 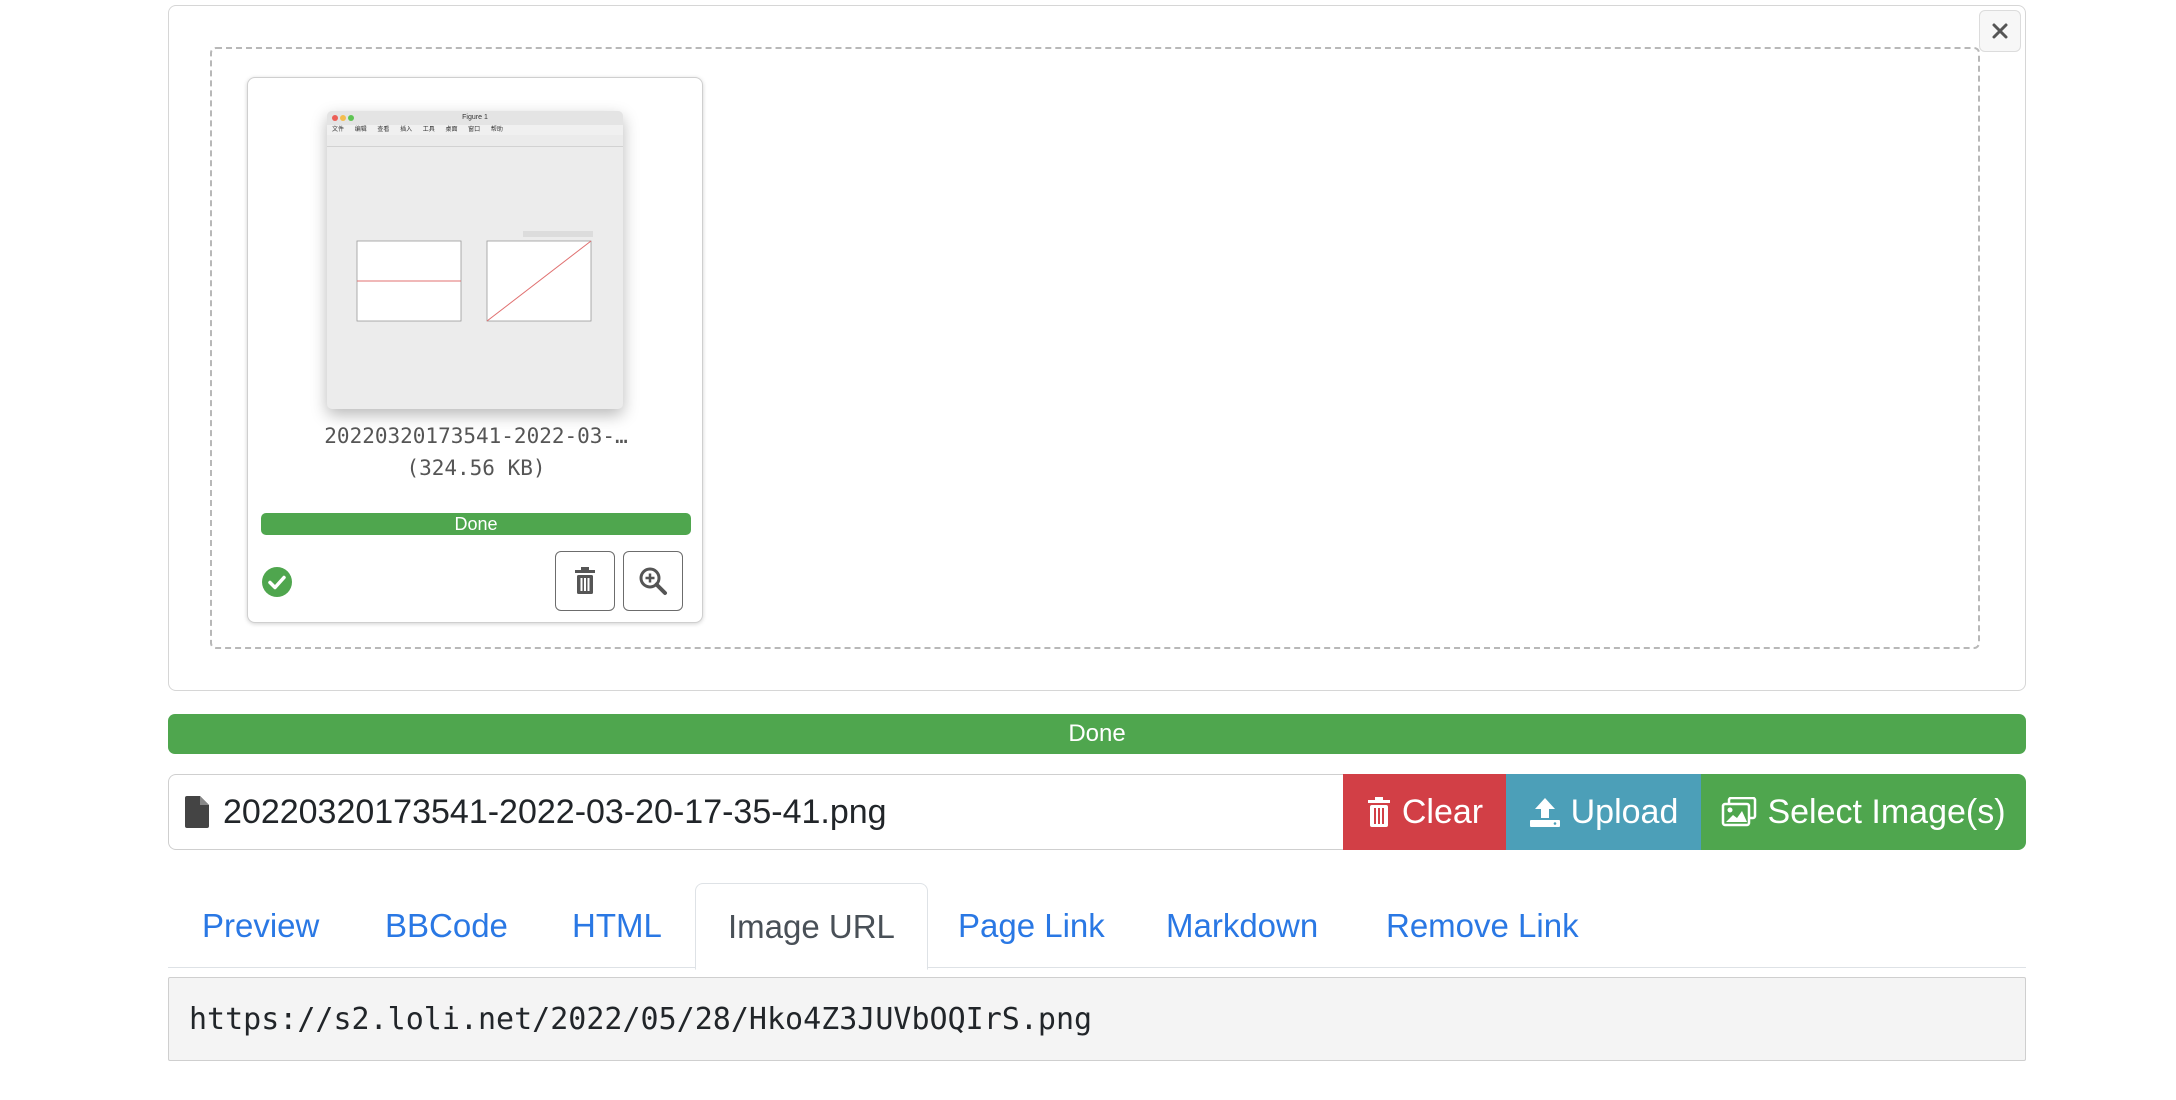 What do you see at coordinates (555, 811) in the screenshot?
I see `selected-file-name: 20220320173541-2022-03-20-17-35-41.png` at bounding box center [555, 811].